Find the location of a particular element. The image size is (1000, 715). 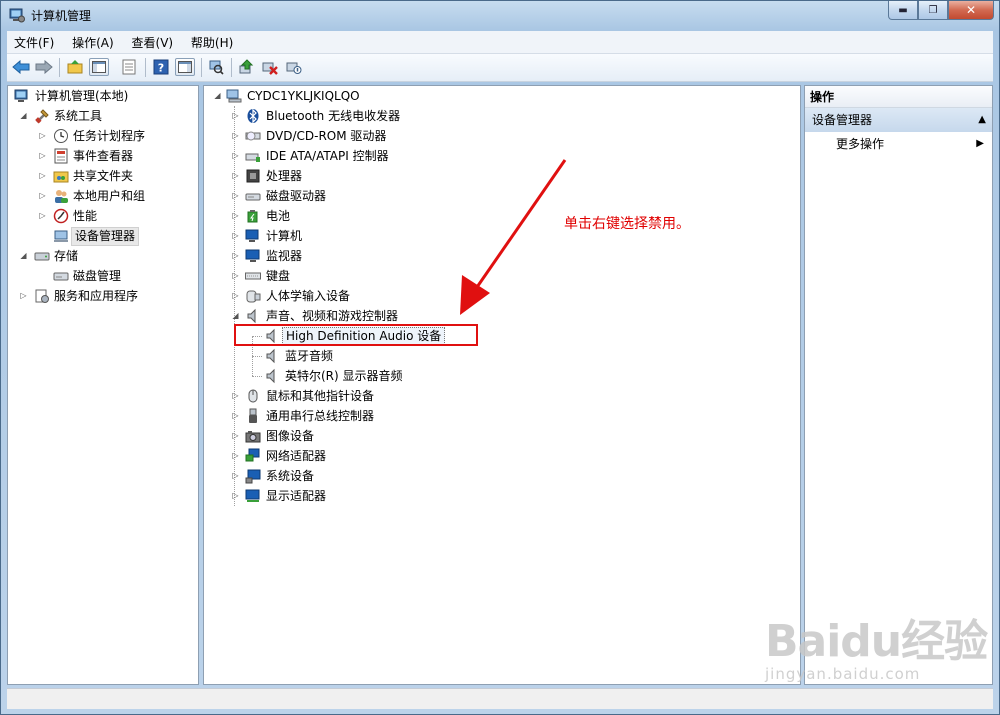

maximize-button: ❐ is located at coordinates (933, 10).